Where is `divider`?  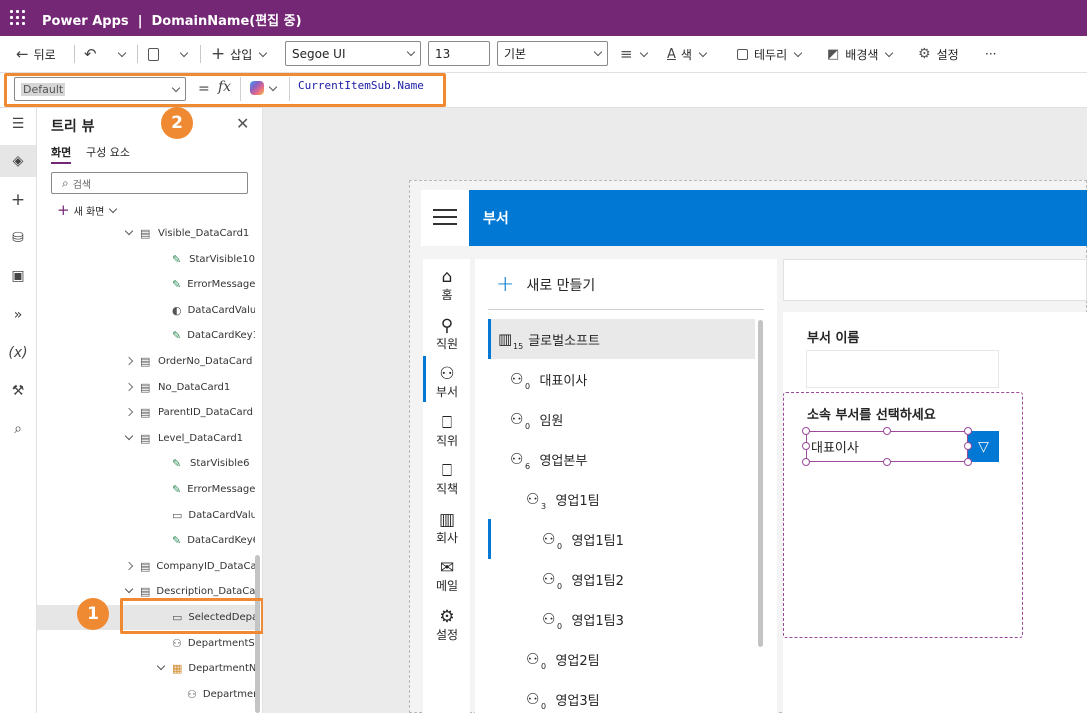
divider is located at coordinates (626, 309).